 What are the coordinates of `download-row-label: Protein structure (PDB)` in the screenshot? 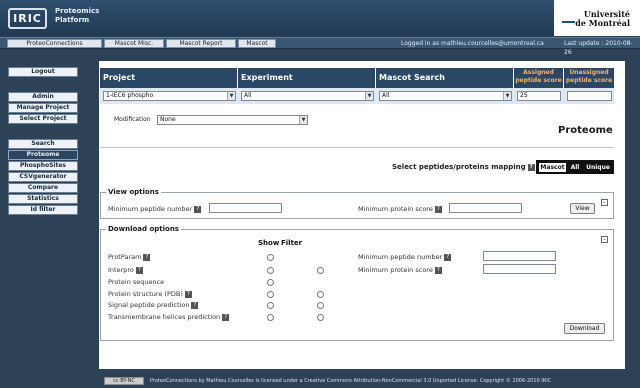 It's located at (145, 294).